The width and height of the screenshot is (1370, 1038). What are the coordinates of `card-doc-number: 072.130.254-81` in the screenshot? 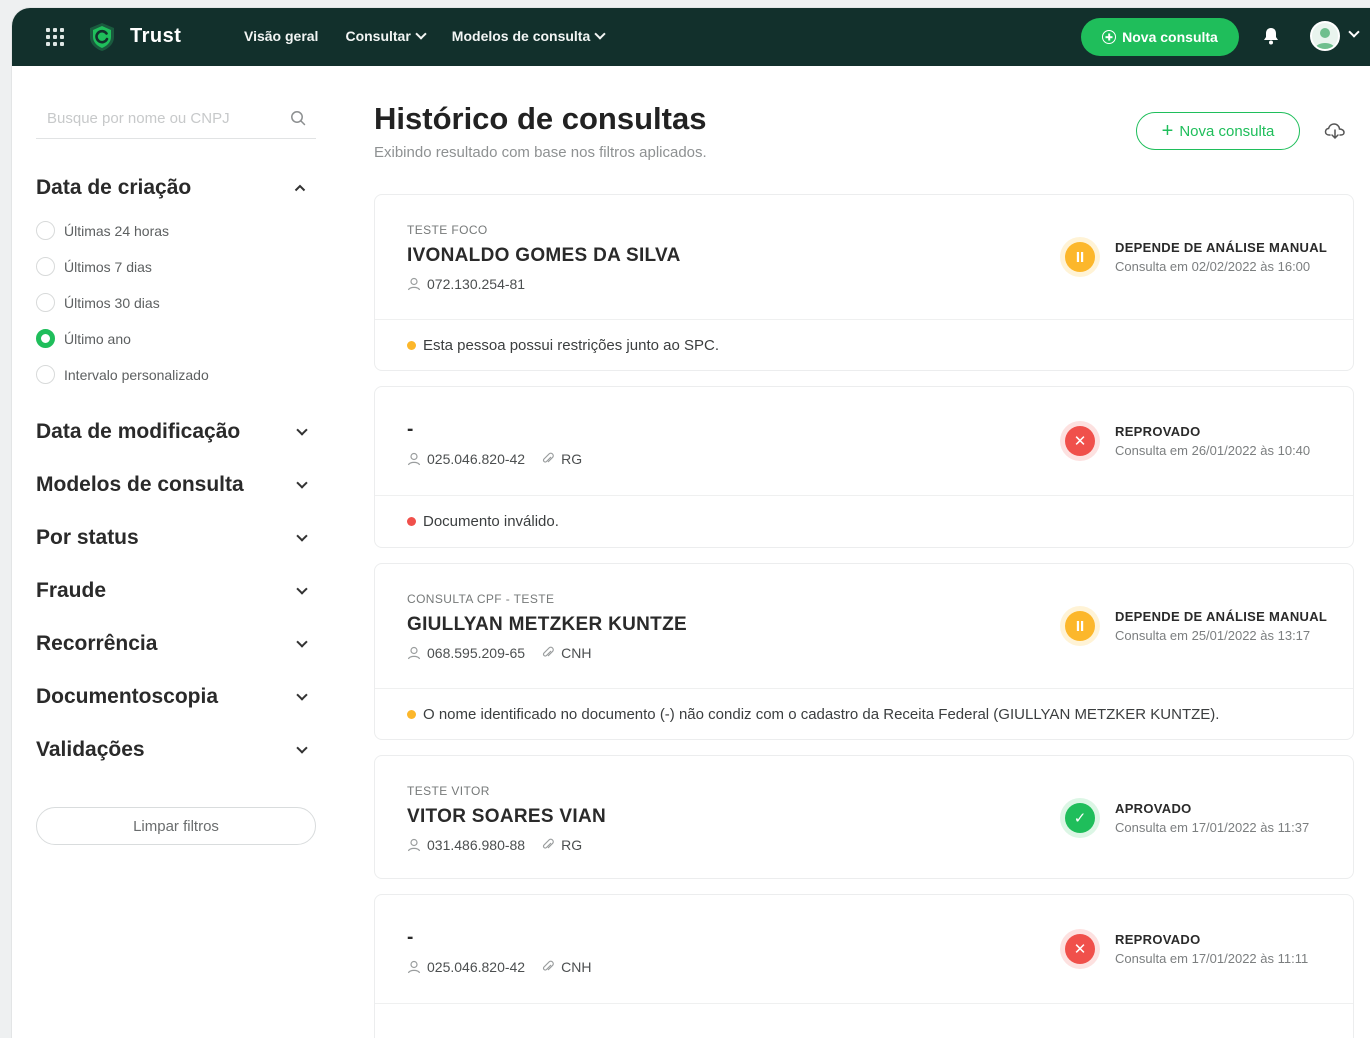 It's located at (476, 284).